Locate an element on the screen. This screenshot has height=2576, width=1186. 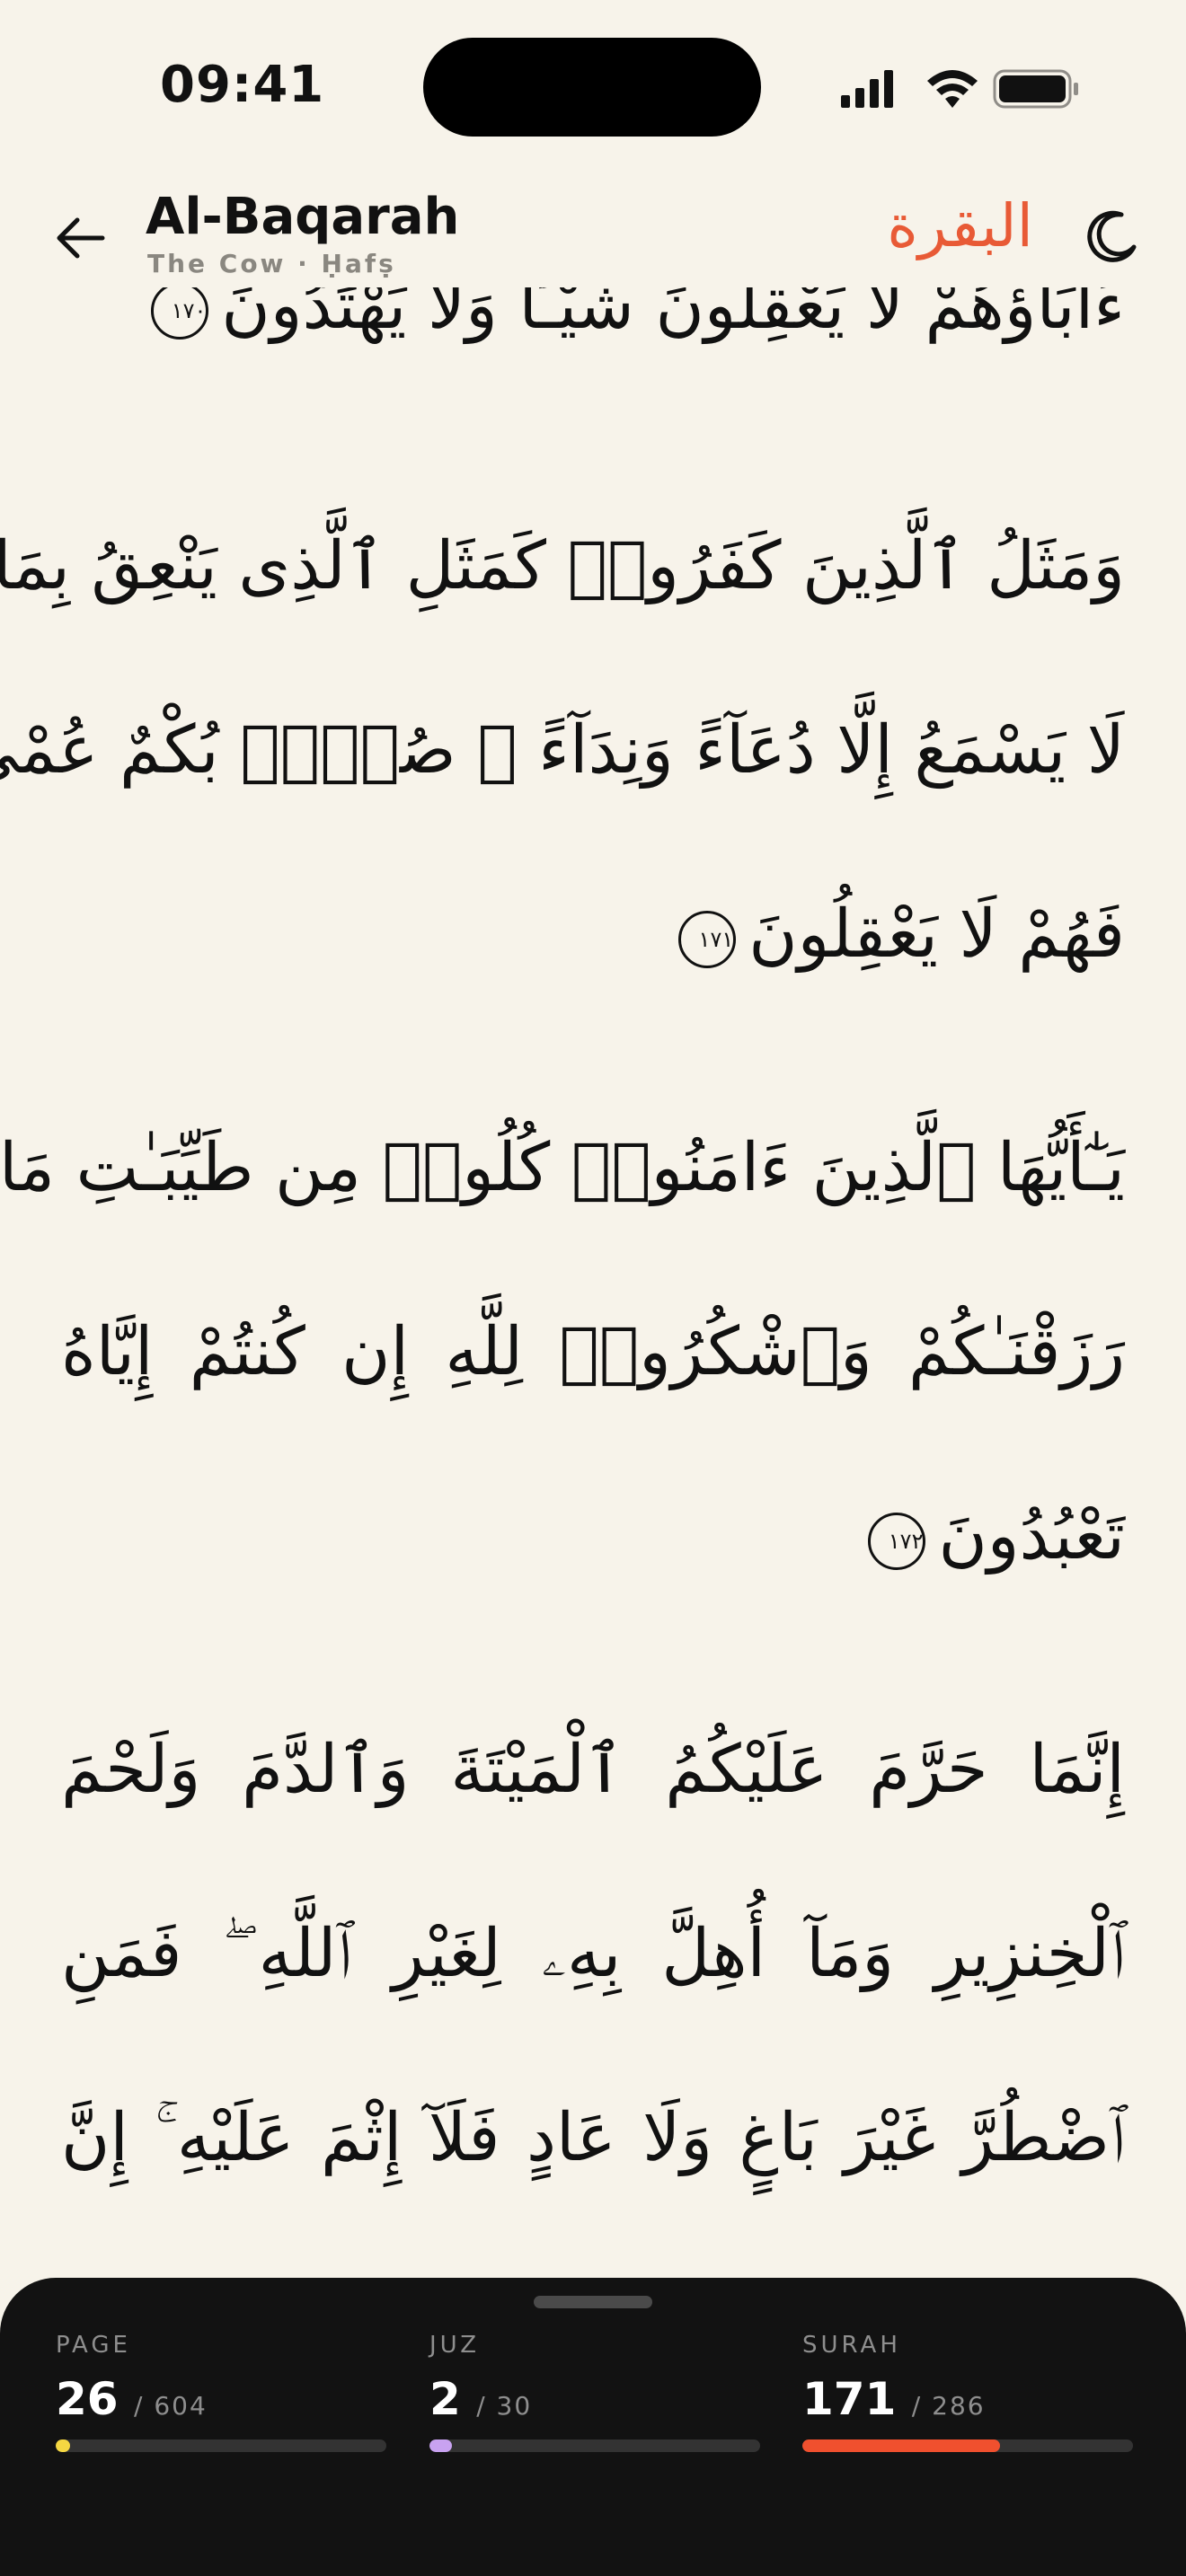
juz-progress-bar is located at coordinates (594, 2445).